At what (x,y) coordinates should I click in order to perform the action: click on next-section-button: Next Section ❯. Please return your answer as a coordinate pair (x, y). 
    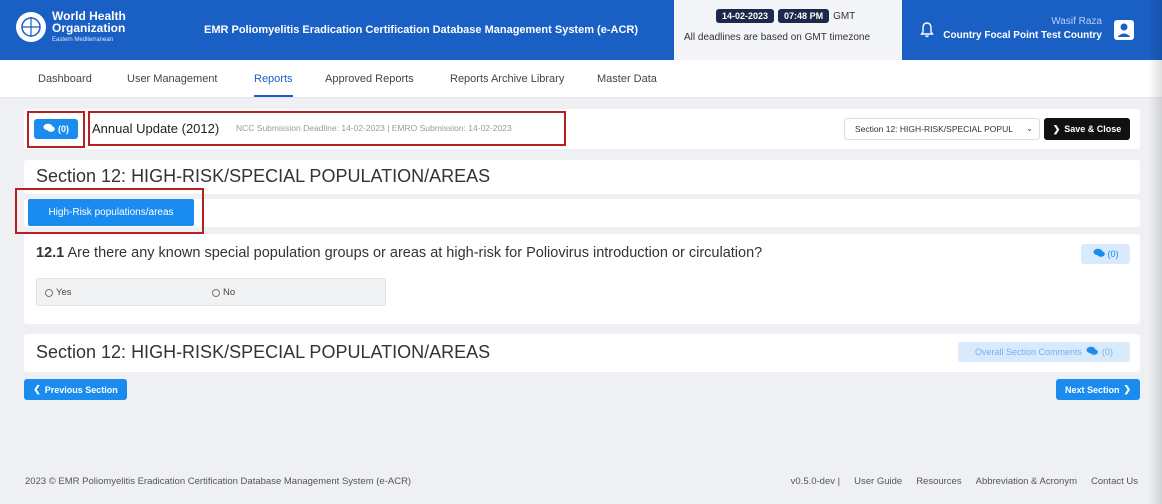
    Looking at the image, I should click on (1098, 389).